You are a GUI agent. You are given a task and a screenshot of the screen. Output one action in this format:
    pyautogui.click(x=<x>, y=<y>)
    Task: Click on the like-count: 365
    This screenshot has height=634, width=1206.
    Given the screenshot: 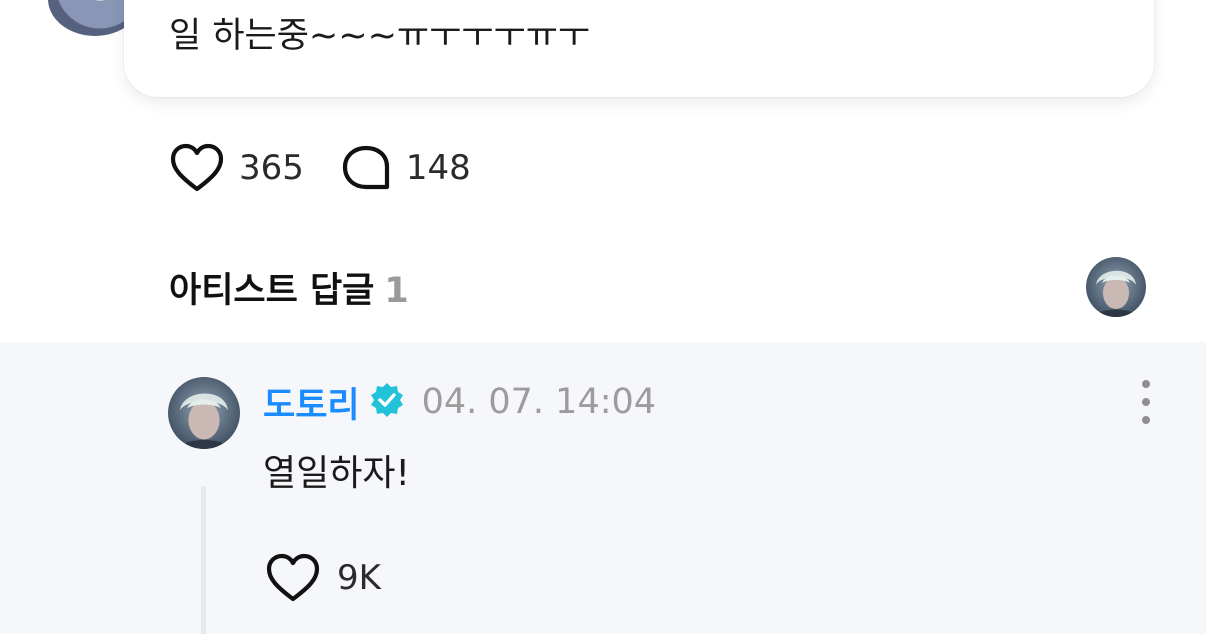 What is the action you would take?
    pyautogui.click(x=271, y=168)
    